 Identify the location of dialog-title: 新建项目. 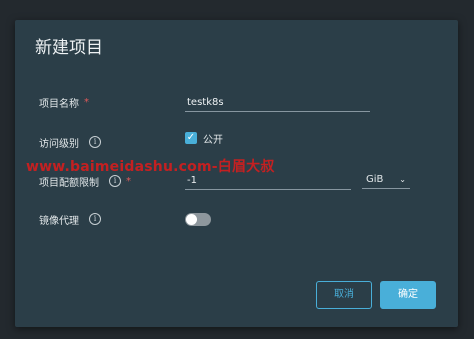
(69, 48).